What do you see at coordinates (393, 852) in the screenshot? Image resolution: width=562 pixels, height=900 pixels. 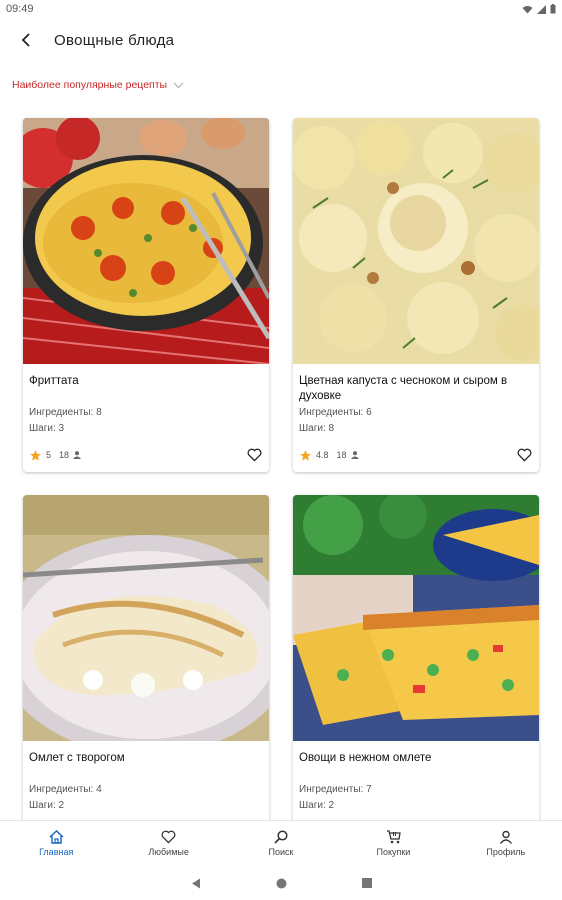 I see `nav-shopping-label: Покупки` at bounding box center [393, 852].